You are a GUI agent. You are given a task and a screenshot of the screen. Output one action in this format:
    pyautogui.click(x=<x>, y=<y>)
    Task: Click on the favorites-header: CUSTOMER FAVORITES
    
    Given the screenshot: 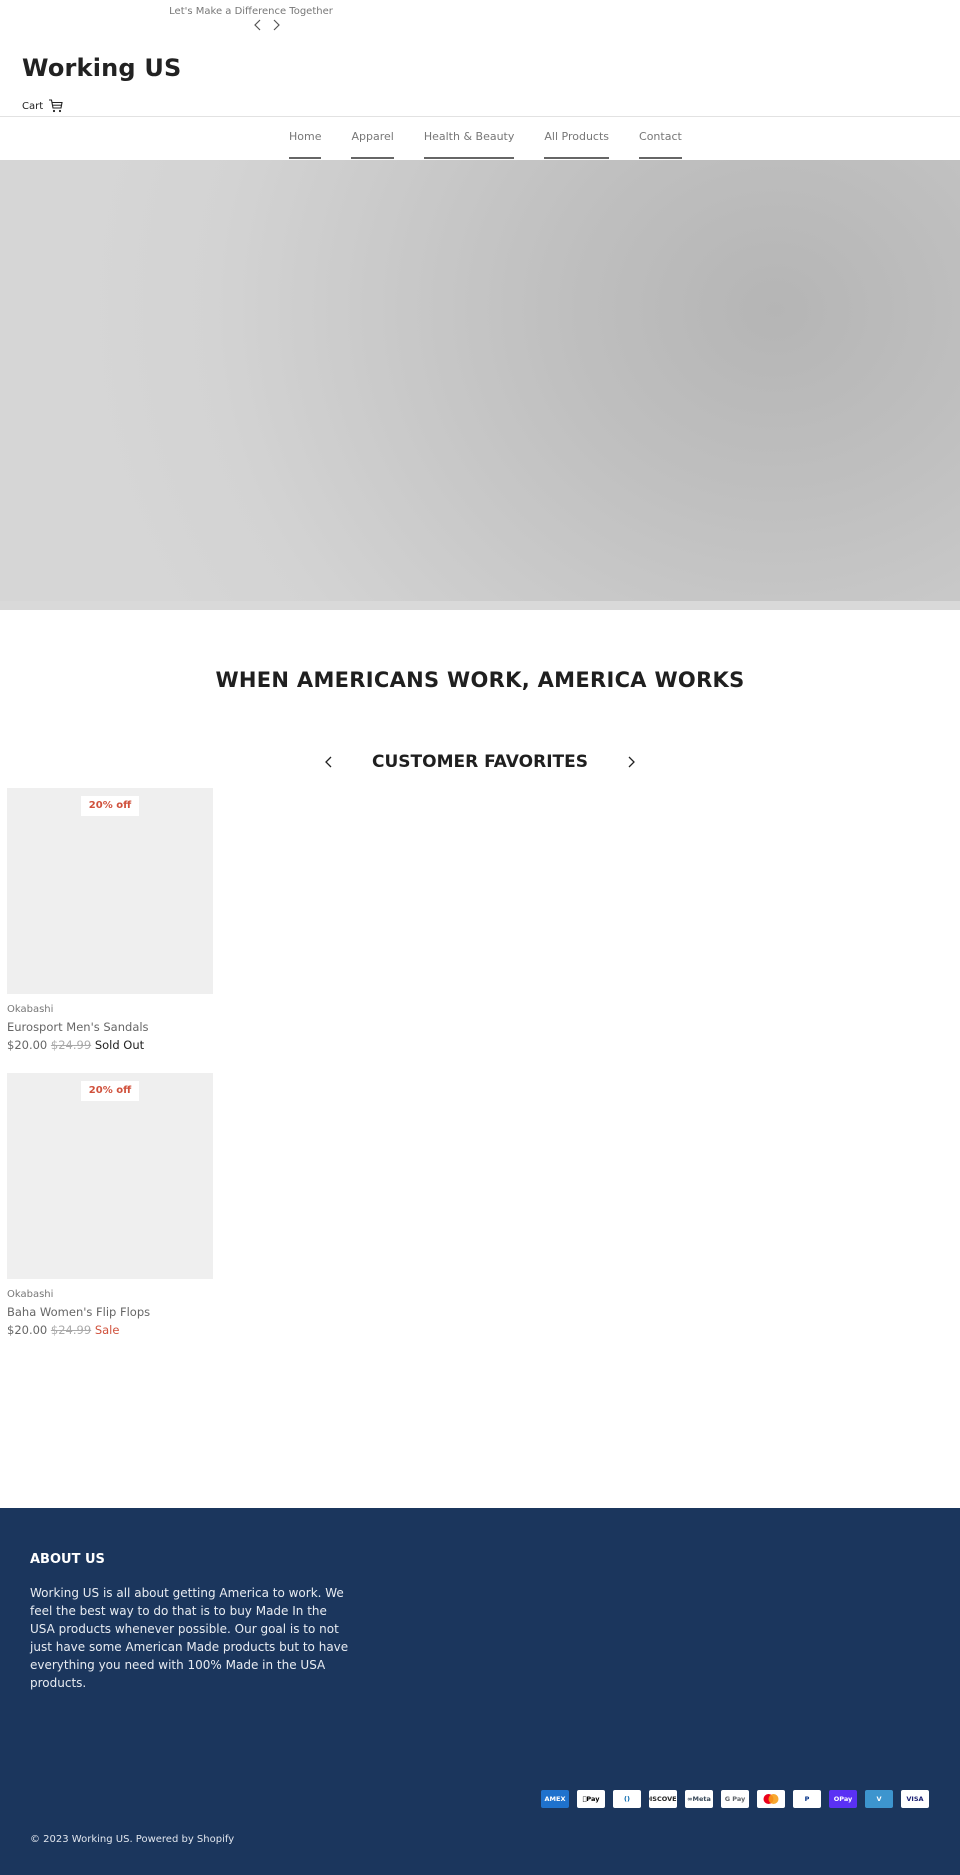 What is the action you would take?
    pyautogui.click(x=480, y=762)
    